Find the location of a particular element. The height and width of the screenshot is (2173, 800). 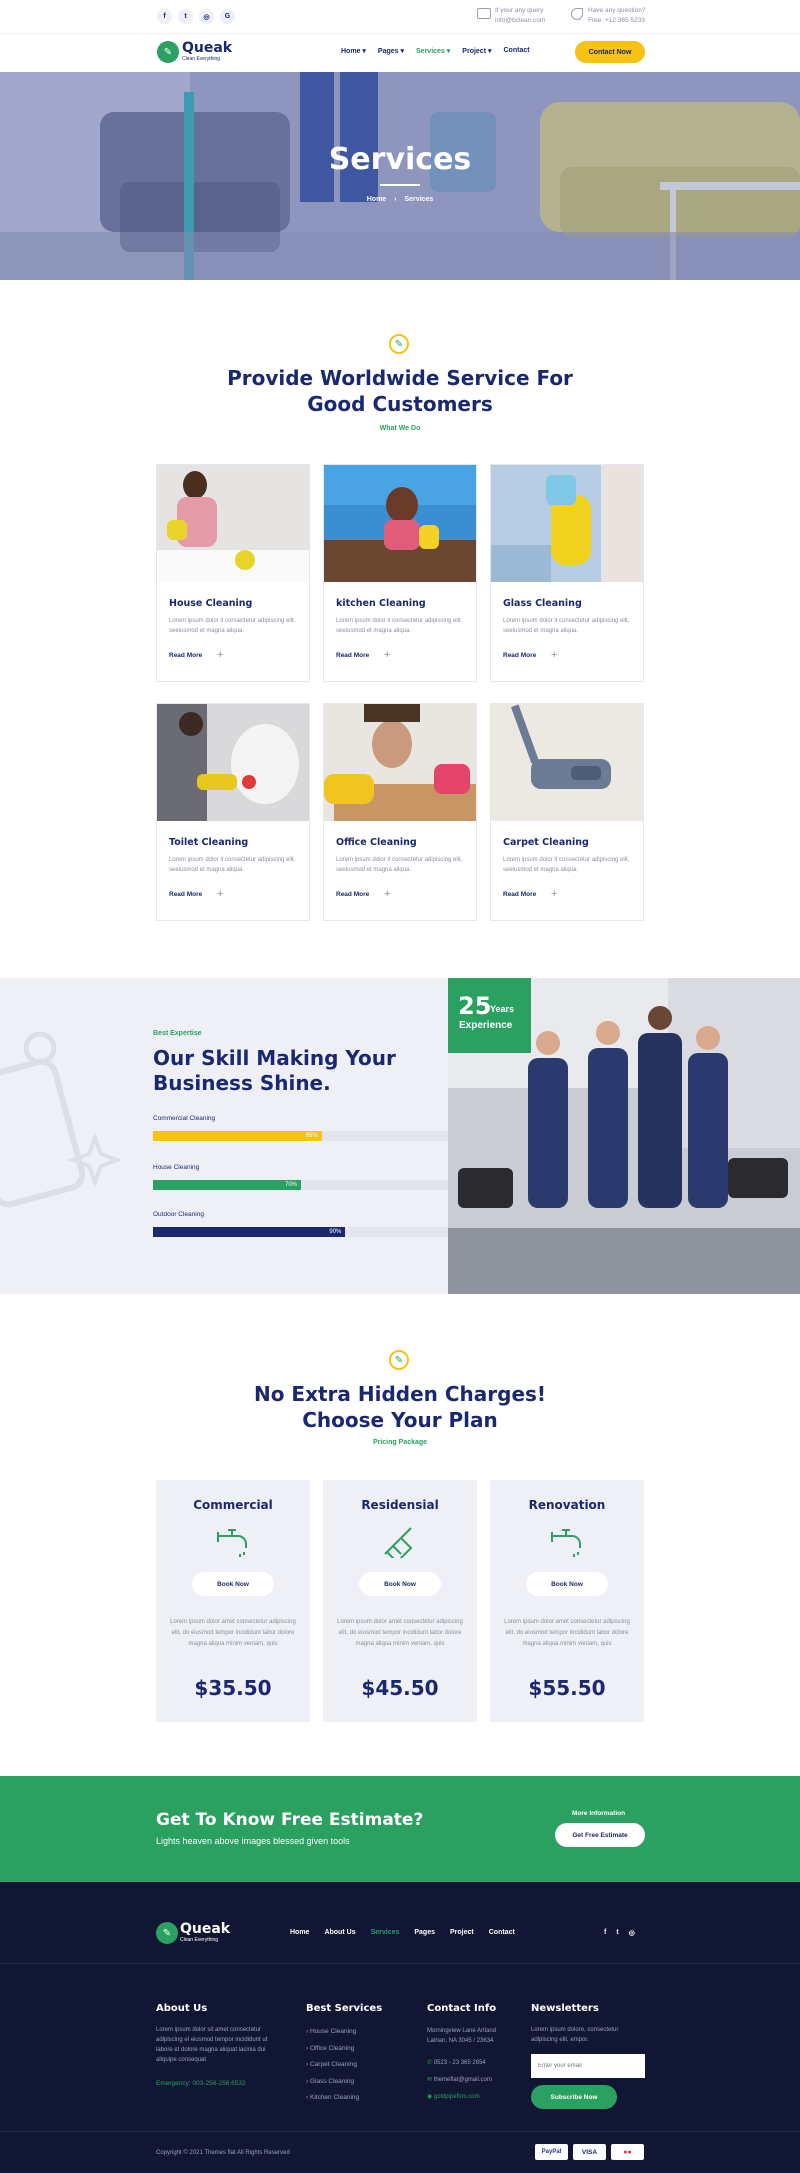

hero-banner: Services Home › Services is located at coordinates (400, 176).